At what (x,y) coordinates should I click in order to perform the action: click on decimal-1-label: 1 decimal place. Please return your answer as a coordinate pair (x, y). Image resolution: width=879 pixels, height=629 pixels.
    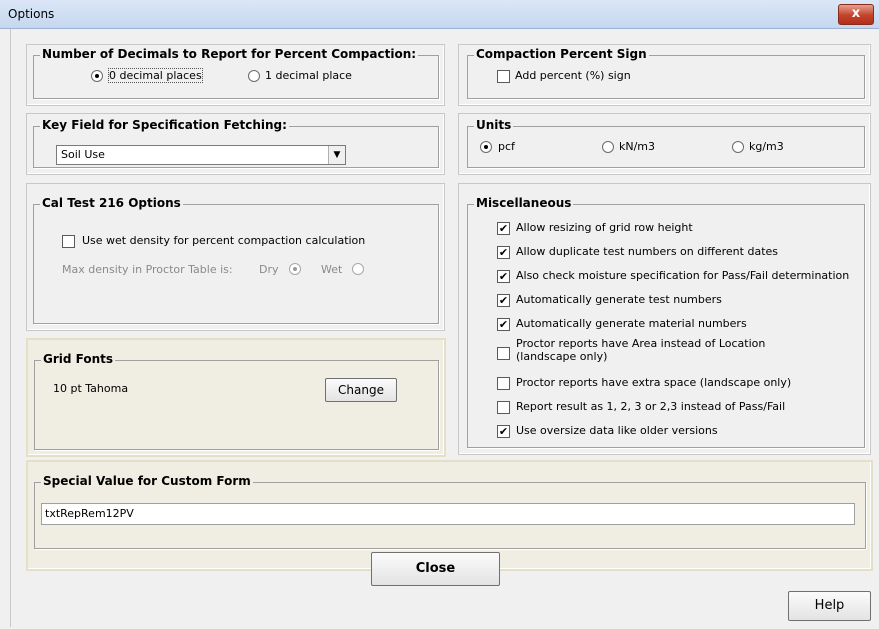
    Looking at the image, I should click on (308, 75).